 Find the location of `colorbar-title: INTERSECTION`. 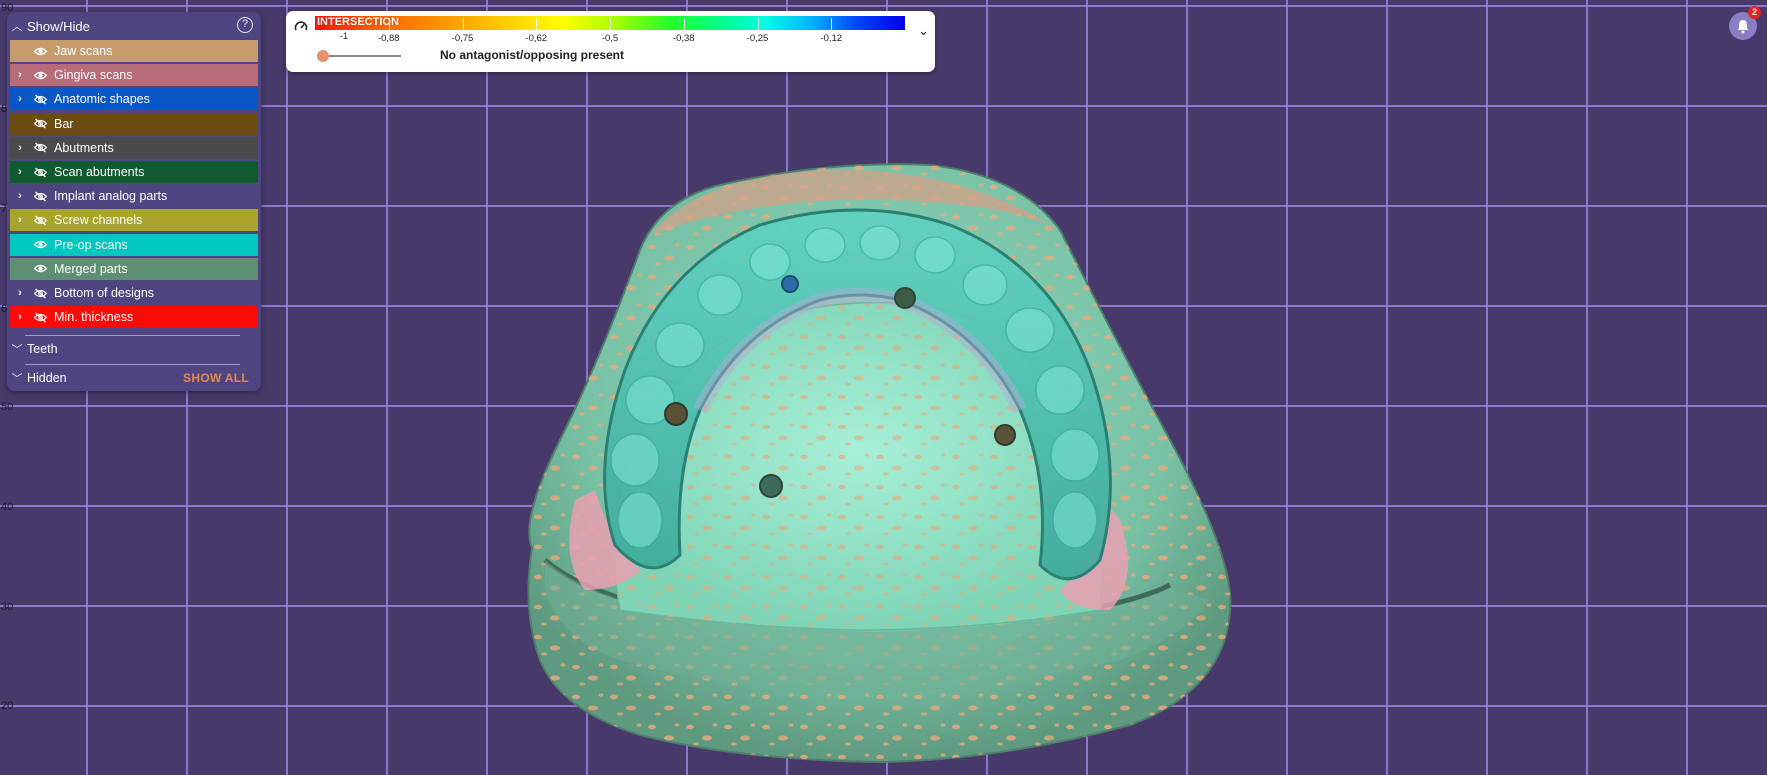

colorbar-title: INTERSECTION is located at coordinates (358, 22).